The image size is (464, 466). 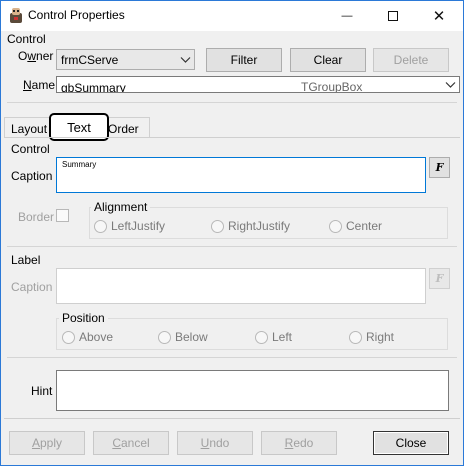 I want to click on clear-button: Clear, so click(x=328, y=60).